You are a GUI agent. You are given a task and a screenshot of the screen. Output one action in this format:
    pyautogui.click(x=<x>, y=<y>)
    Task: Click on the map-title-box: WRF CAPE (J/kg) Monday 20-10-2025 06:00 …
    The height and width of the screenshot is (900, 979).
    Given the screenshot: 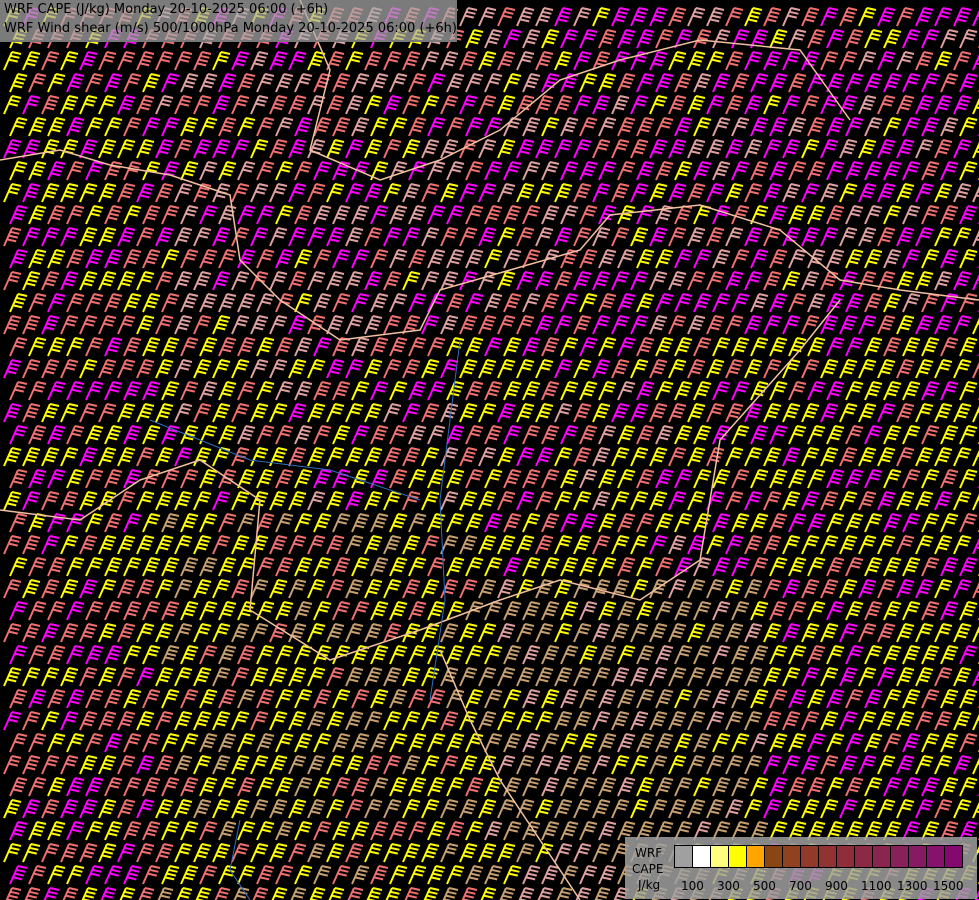 What is the action you would take?
    pyautogui.click(x=228, y=21)
    